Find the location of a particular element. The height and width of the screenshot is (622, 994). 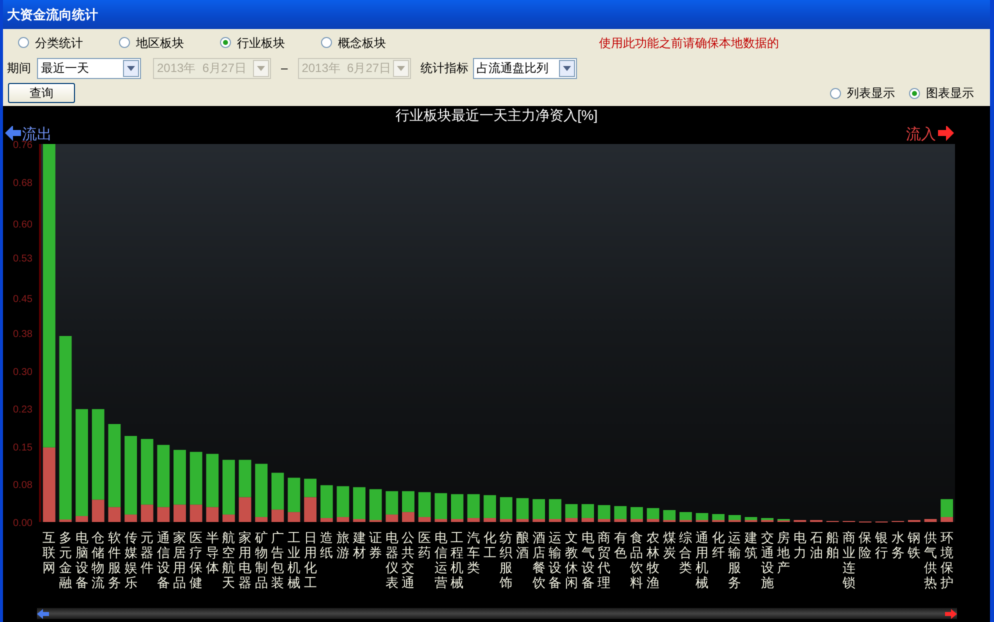

category-label: 建筑 is located at coordinates (751, 545).